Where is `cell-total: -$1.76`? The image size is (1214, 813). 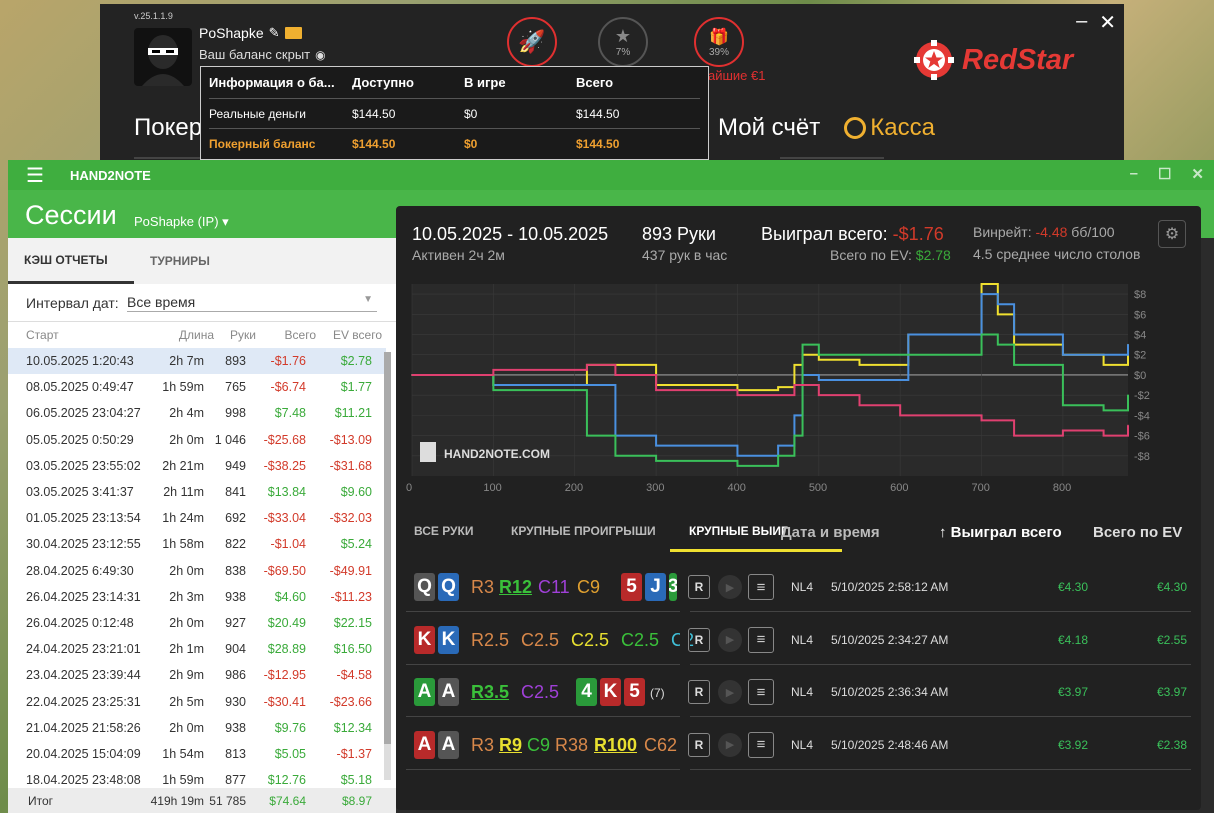
cell-total: -$1.76 is located at coordinates (288, 361).